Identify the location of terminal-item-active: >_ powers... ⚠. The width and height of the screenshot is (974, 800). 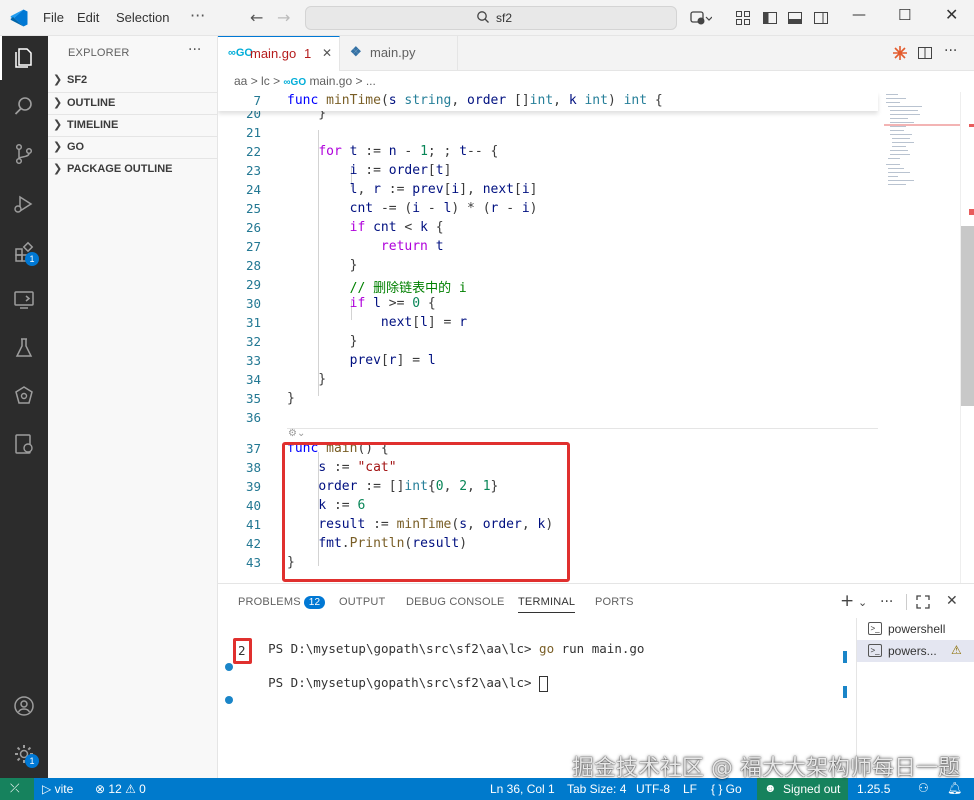
(915, 651).